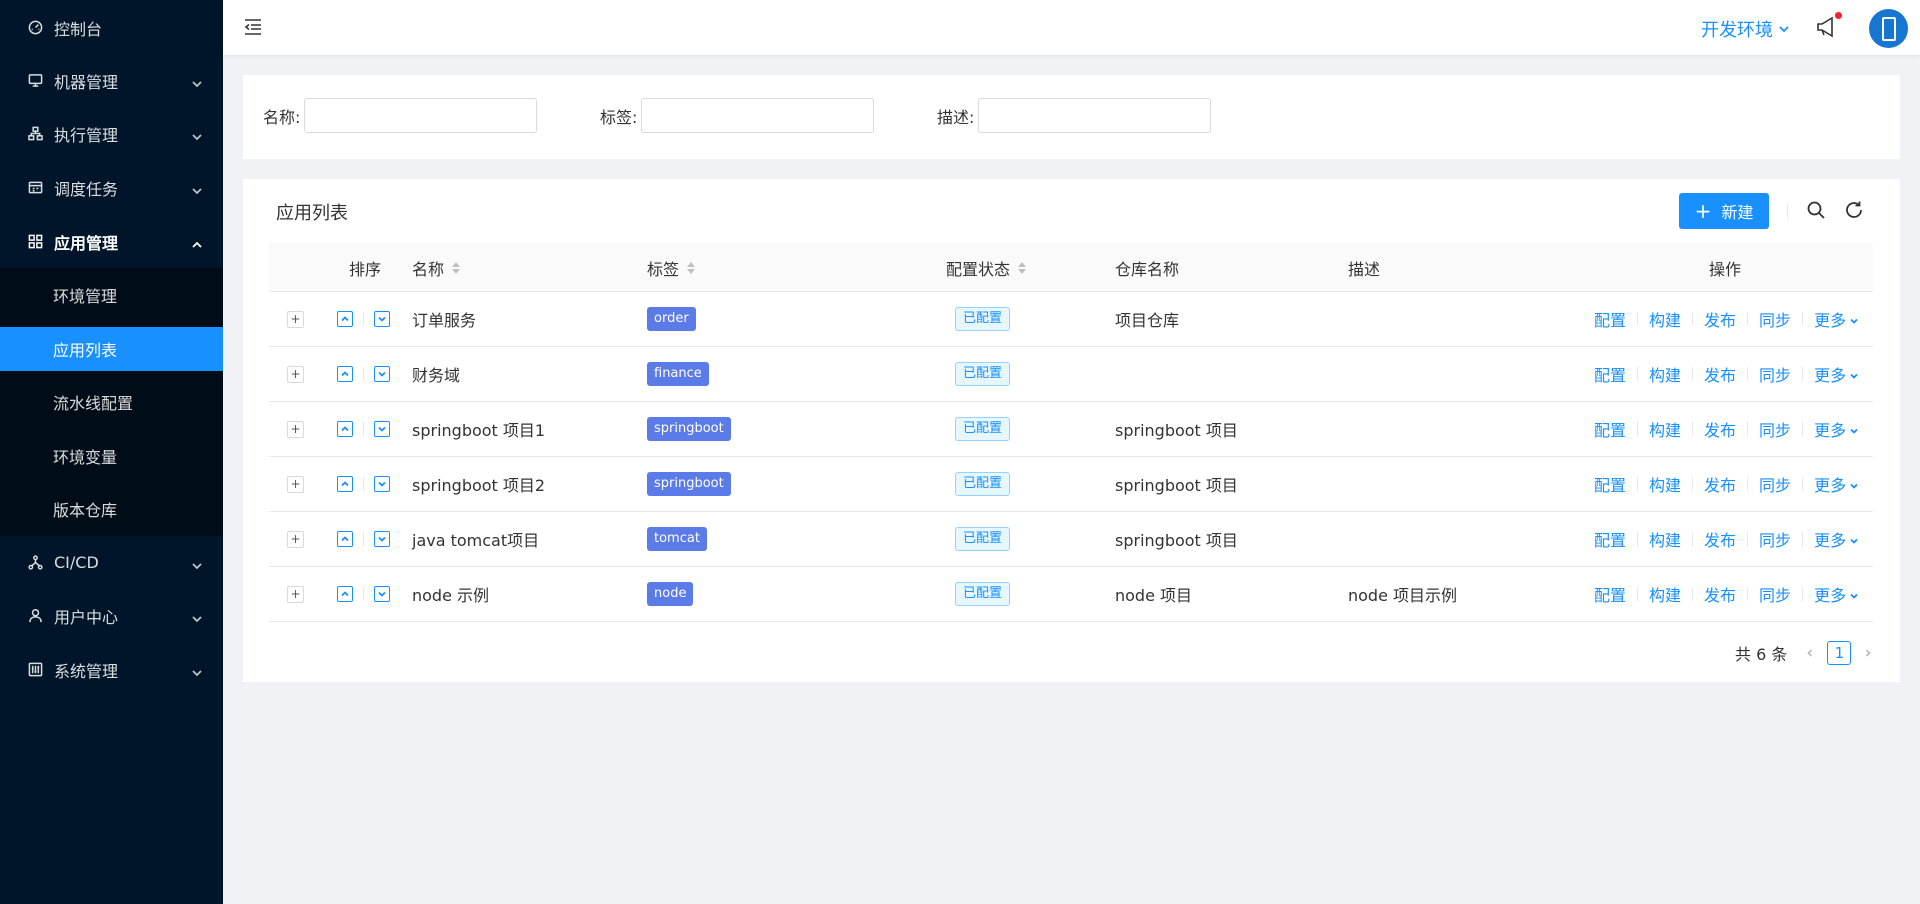  What do you see at coordinates (1810, 653) in the screenshot?
I see `prev-page-icon` at bounding box center [1810, 653].